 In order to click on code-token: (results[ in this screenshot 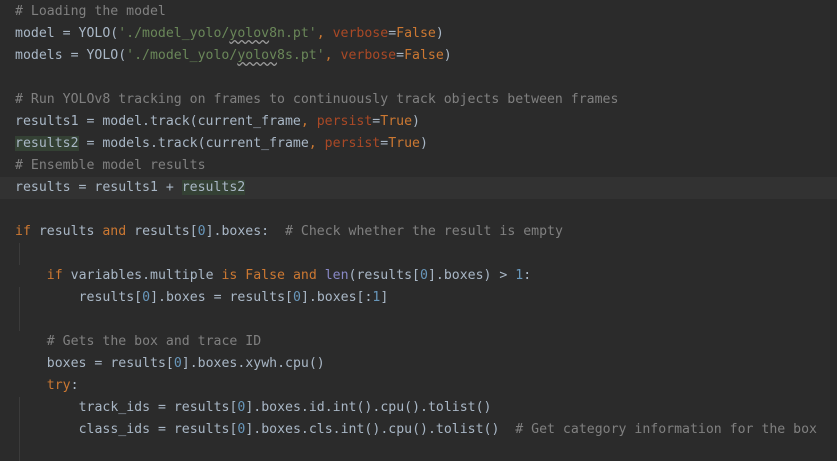, I will do `click(384, 275)`.